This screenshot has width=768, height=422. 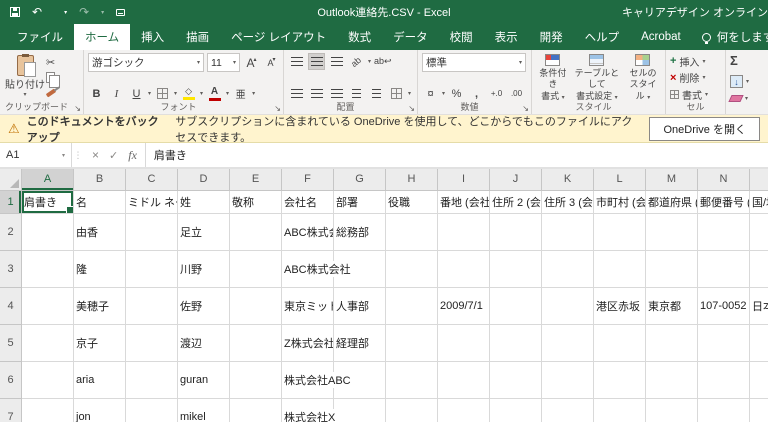 I want to click on cell-L1: 市町村 (会社), so click(x=620, y=202).